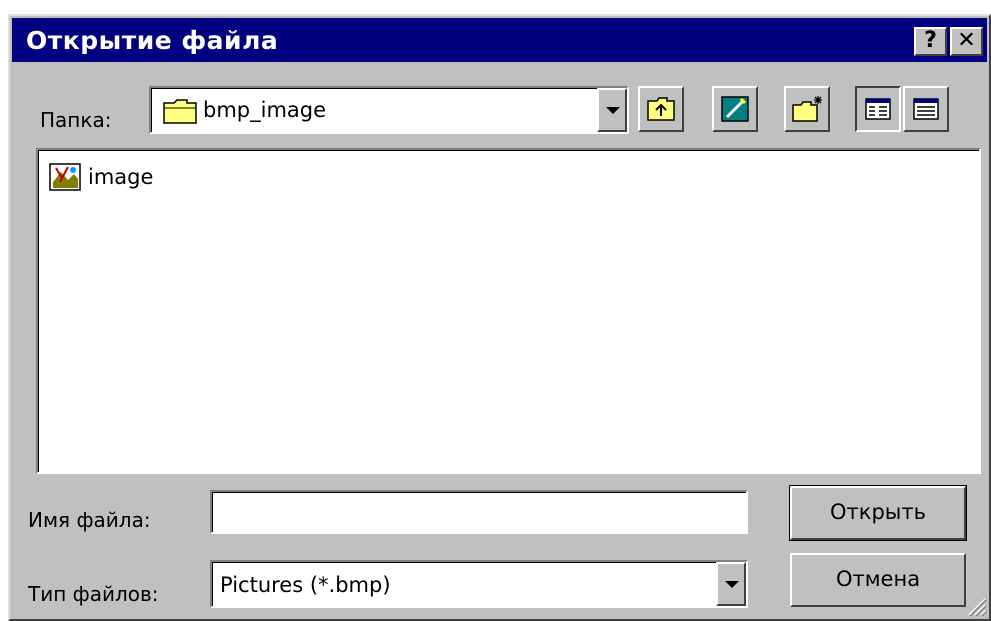 Image resolution: width=991 pixels, height=621 pixels. I want to click on desktop-button, so click(735, 109).